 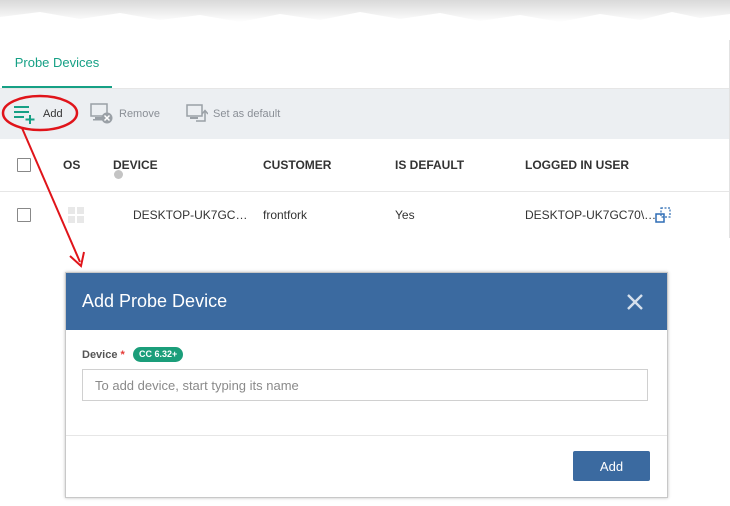 I want to click on toolbar: Add Remove Set as default, so click(x=364, y=114).